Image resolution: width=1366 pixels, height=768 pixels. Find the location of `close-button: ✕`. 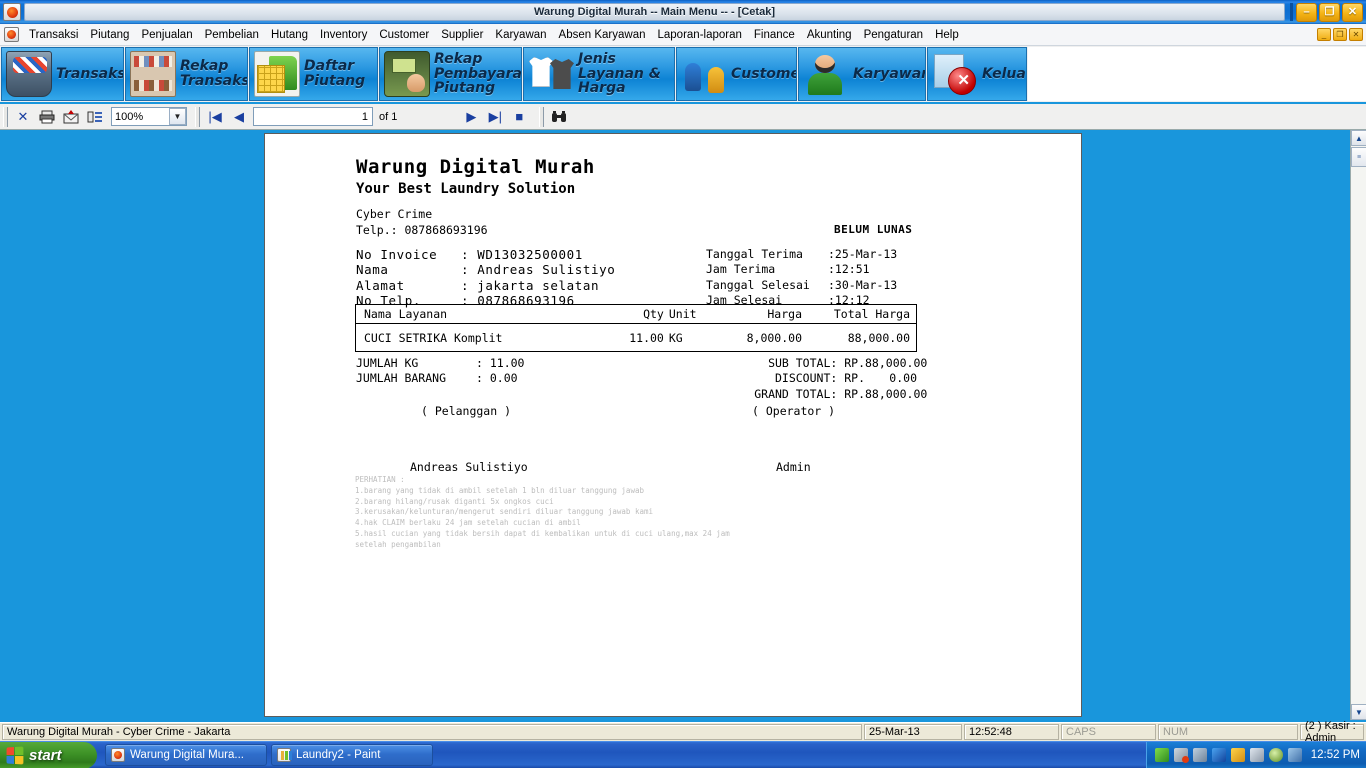

close-button: ✕ is located at coordinates (1352, 12).